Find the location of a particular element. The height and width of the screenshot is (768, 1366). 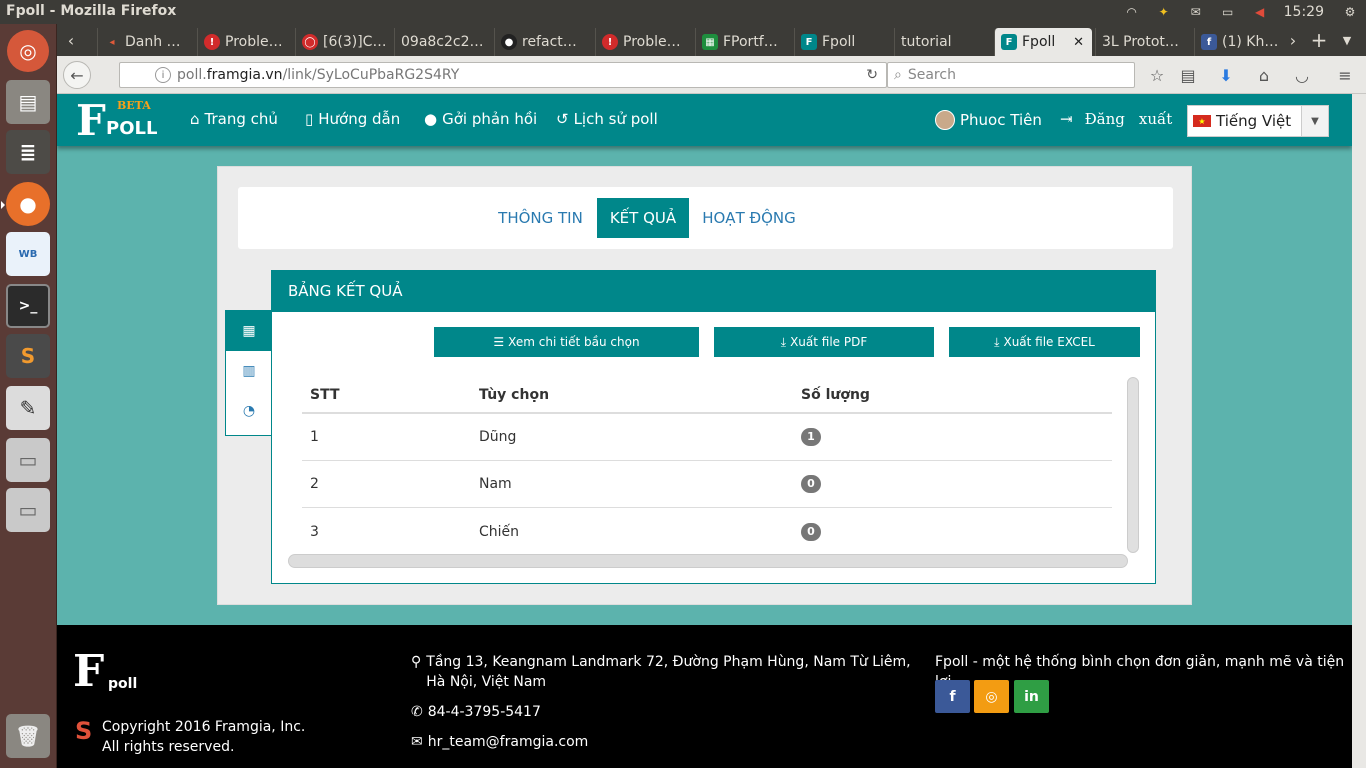

pie-chart-view-icon: ◔ is located at coordinates (249, 411).